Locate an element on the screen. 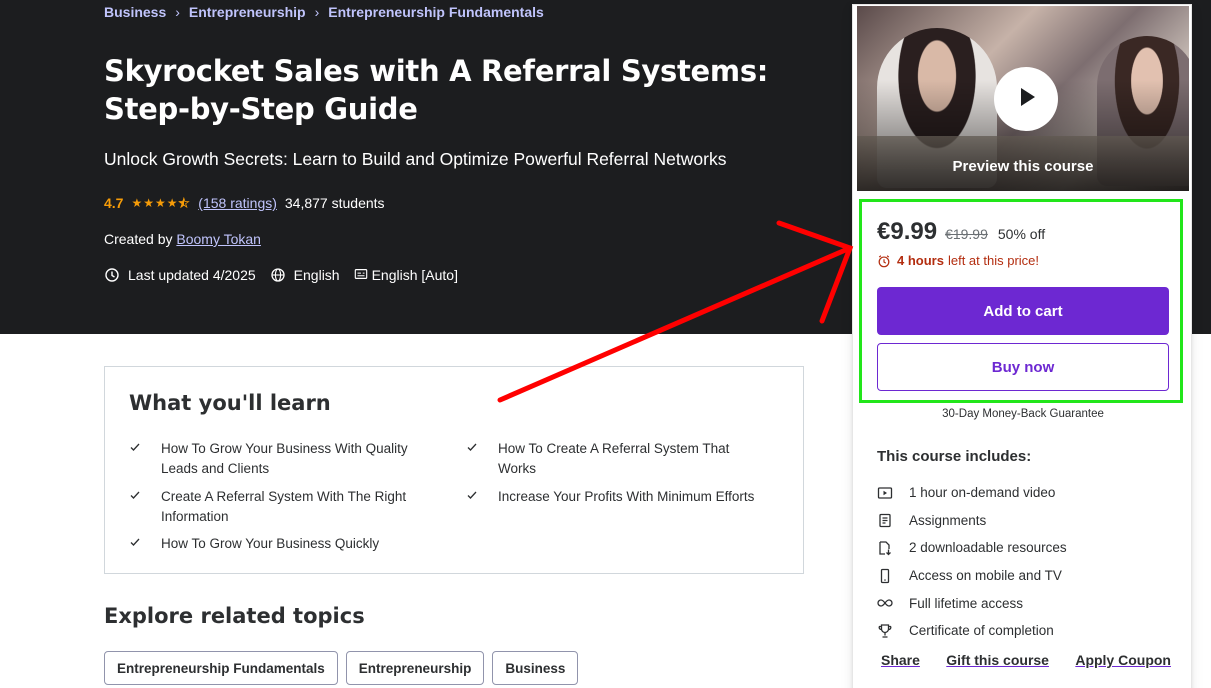 Image resolution: width=1211 pixels, height=688 pixels. price-row: €9.99 €19.99 50% off is located at coordinates (961, 232).